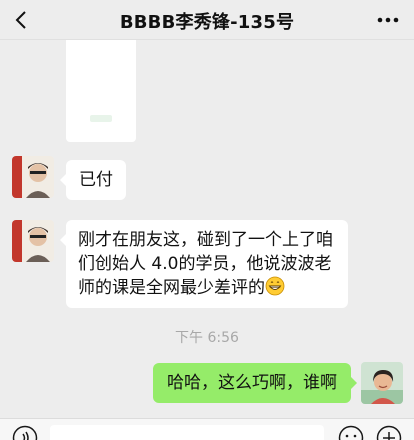  I want to click on self-avatar, so click(382, 383).